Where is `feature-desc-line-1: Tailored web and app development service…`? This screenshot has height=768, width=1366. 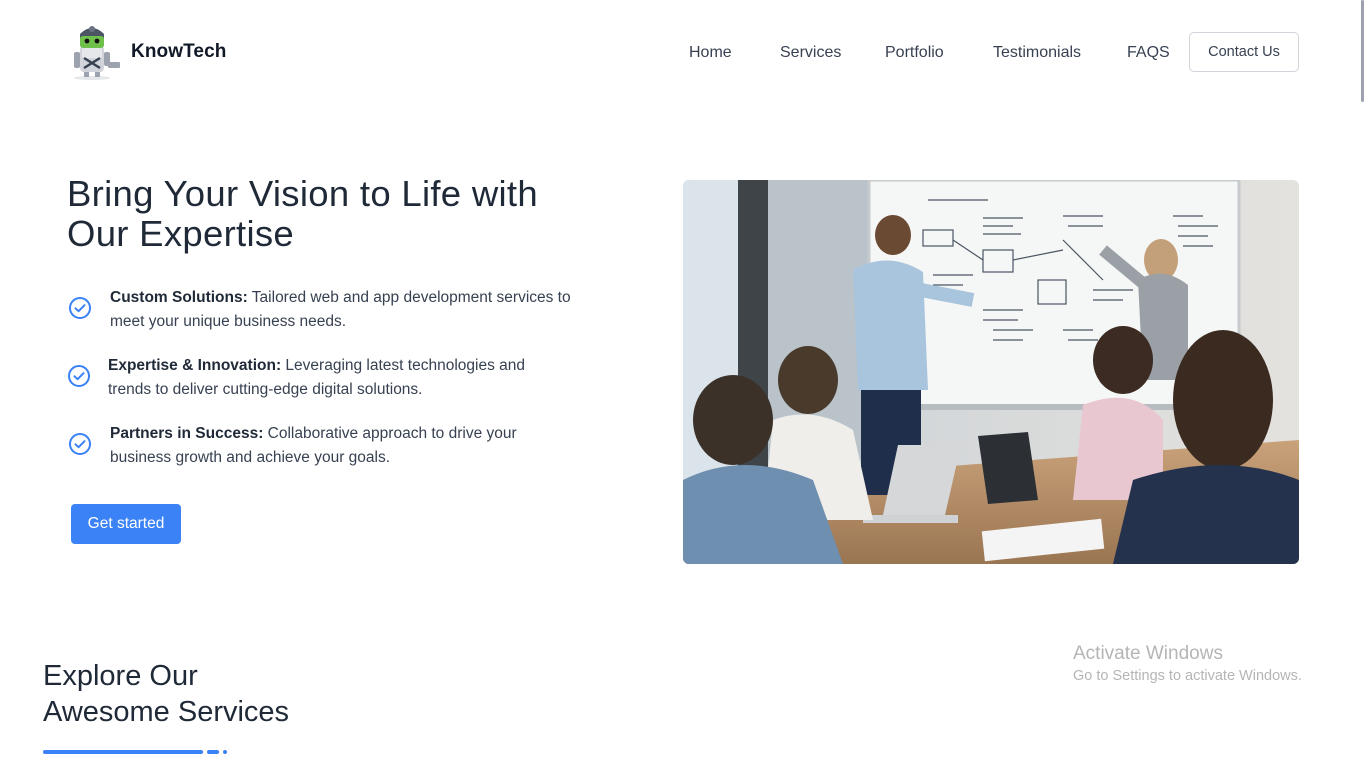
feature-desc-line-1: Tailored web and app development service… is located at coordinates (409, 297).